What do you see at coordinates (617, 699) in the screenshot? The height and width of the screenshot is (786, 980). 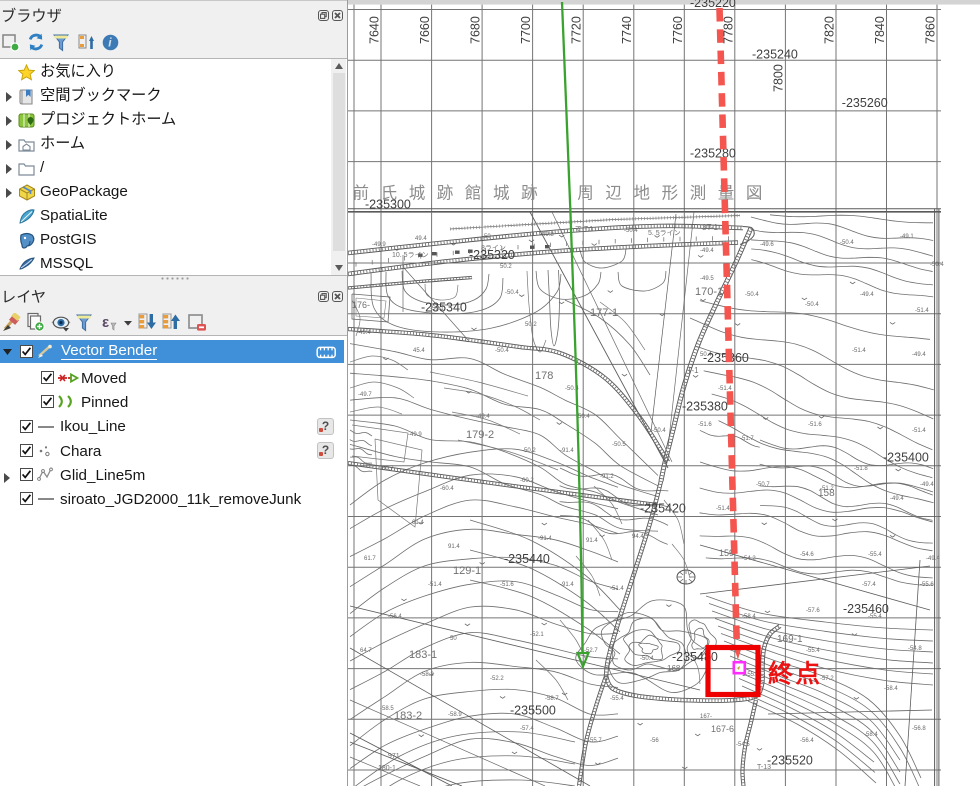 I see `svg-text: -55.4` at bounding box center [617, 699].